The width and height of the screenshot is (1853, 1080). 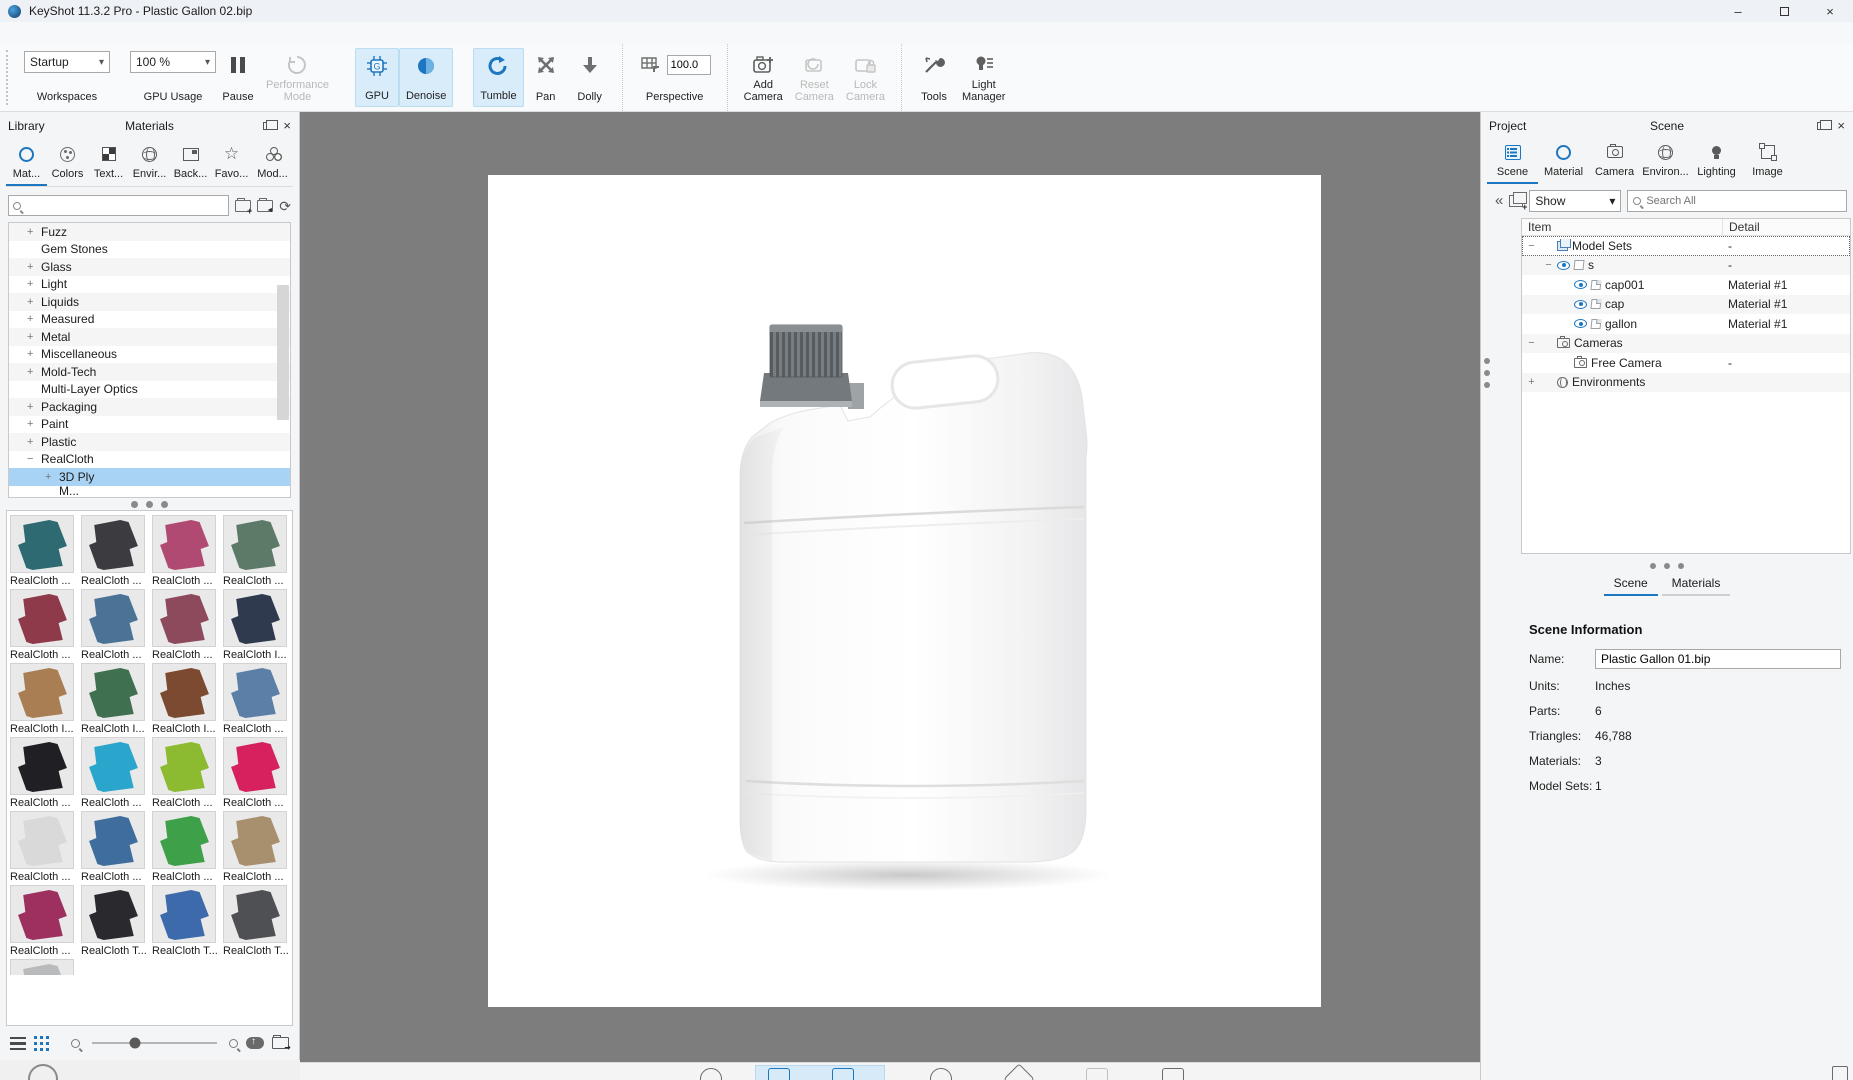 What do you see at coordinates (498, 77) in the screenshot?
I see `tumble-button: Tumble` at bounding box center [498, 77].